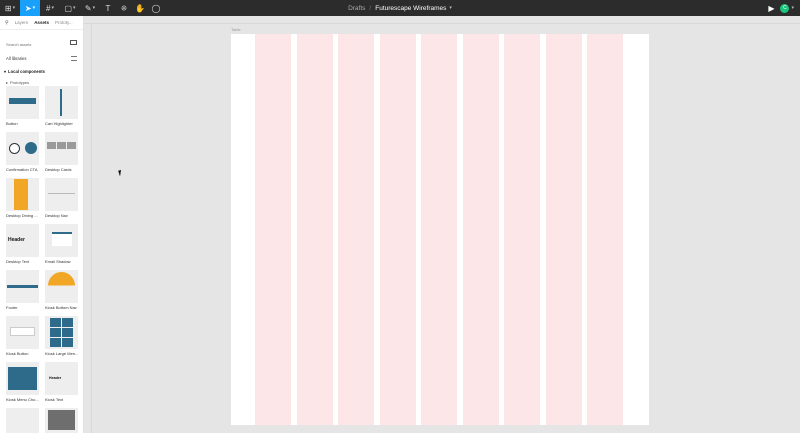  I want to click on tab-layers: Layers, so click(22, 22).